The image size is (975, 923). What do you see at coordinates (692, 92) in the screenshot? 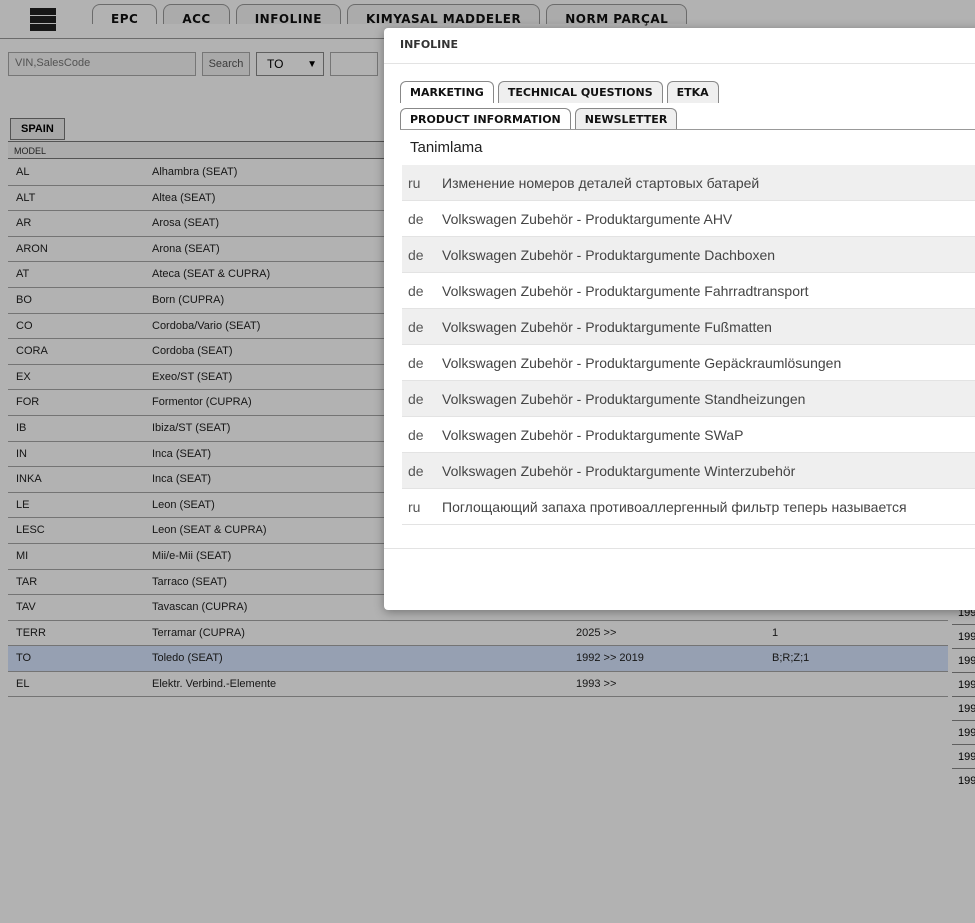
I see `tab-etka: ETKA` at bounding box center [692, 92].